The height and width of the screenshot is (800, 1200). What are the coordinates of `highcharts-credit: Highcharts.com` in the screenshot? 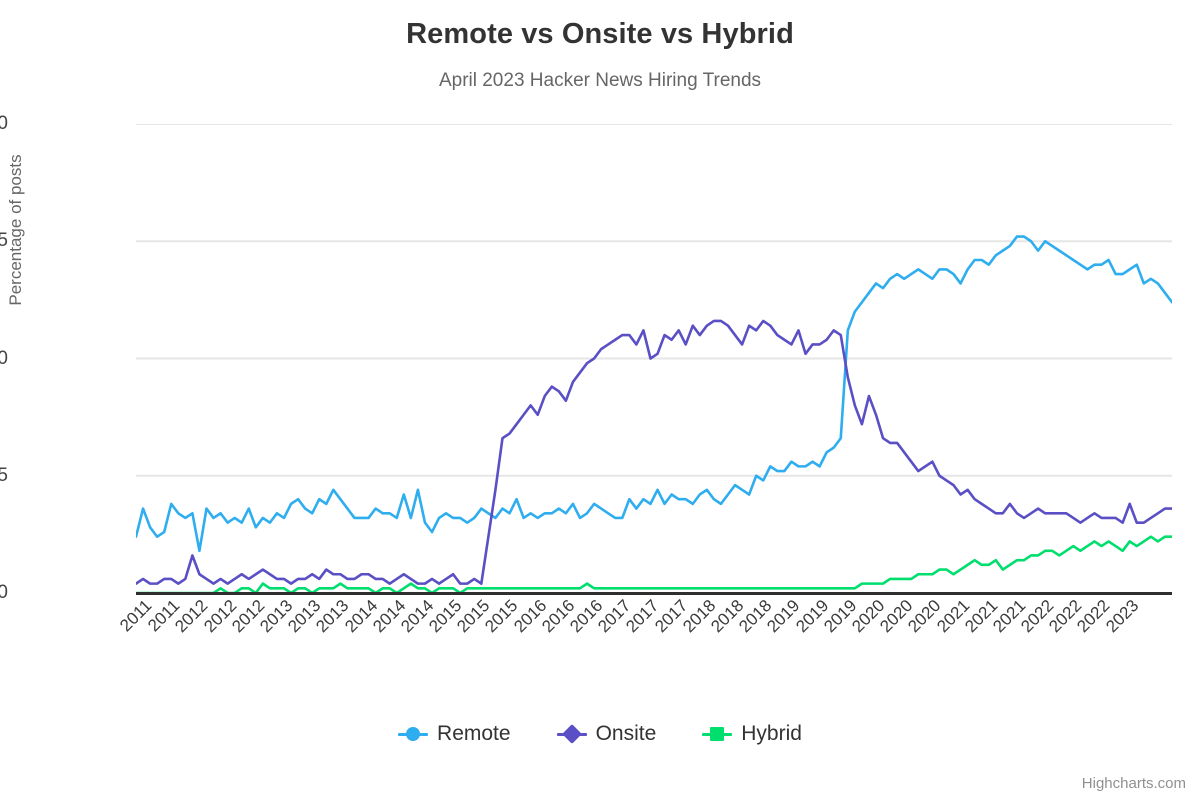 It's located at (1134, 783).